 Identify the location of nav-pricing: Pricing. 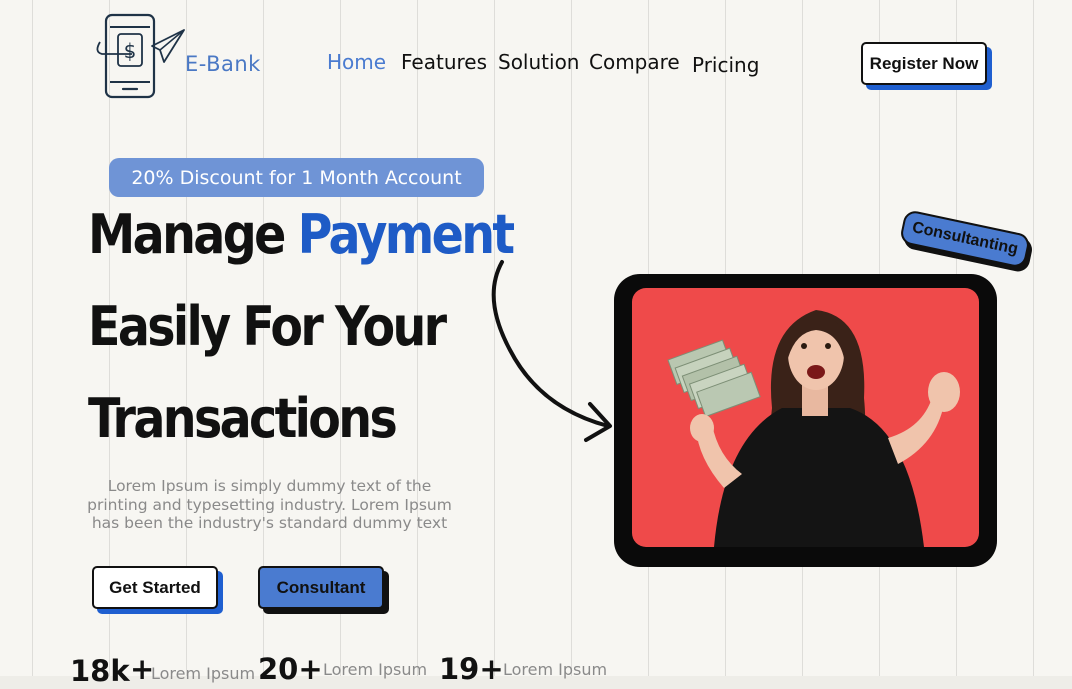
(725, 65).